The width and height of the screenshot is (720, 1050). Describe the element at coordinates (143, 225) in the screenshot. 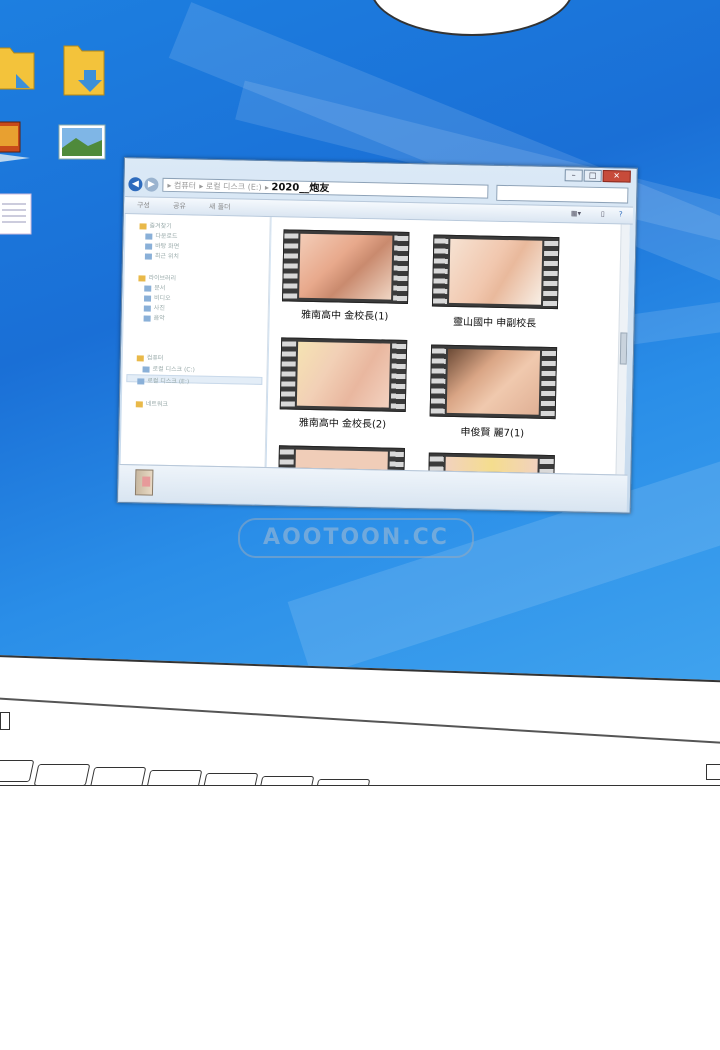

I see `star-icon` at that location.